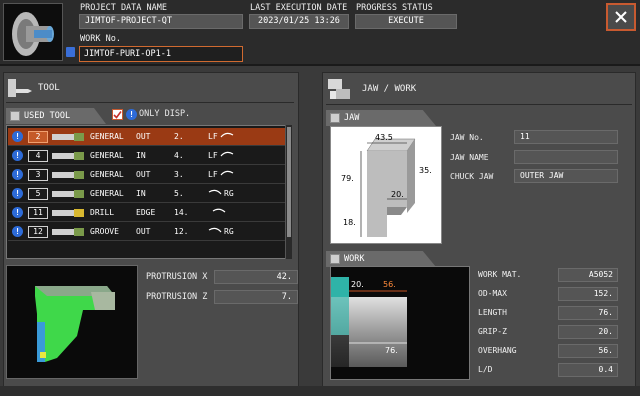 This screenshot has width=640, height=396. Describe the element at coordinates (497, 350) in the screenshot. I see `overhang-label: OVERHANG` at that location.